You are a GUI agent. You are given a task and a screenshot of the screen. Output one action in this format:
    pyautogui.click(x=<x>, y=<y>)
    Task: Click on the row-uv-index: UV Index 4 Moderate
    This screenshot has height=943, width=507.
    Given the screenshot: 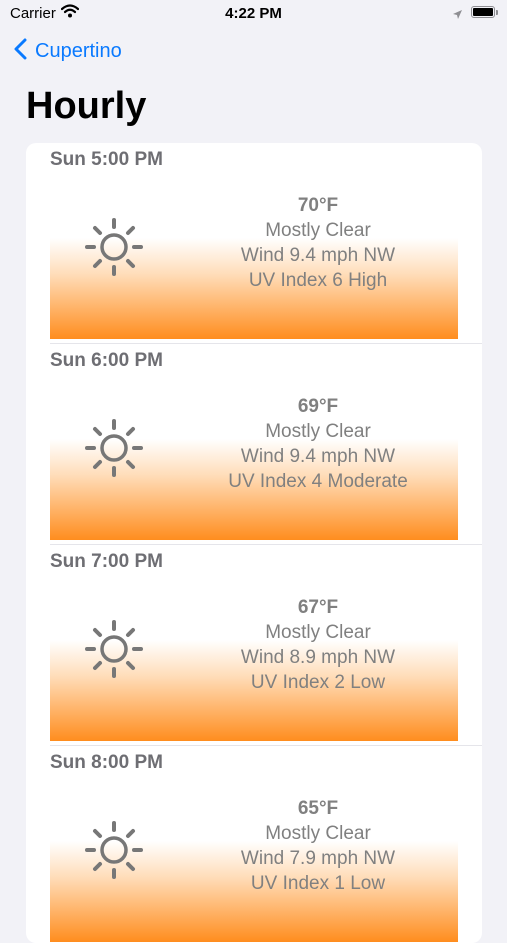 What is the action you would take?
    pyautogui.click(x=318, y=481)
    